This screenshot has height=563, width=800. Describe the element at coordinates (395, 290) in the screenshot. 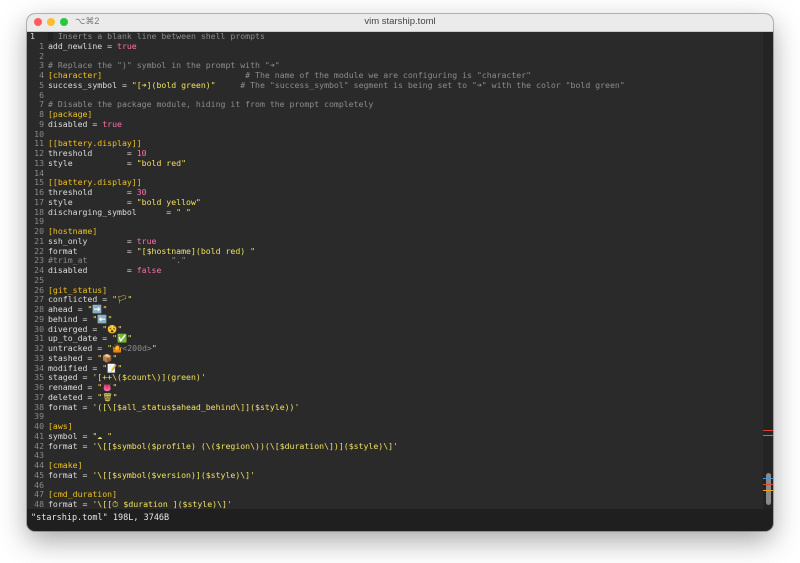

I see `code-line: 26 [git_status]` at that location.